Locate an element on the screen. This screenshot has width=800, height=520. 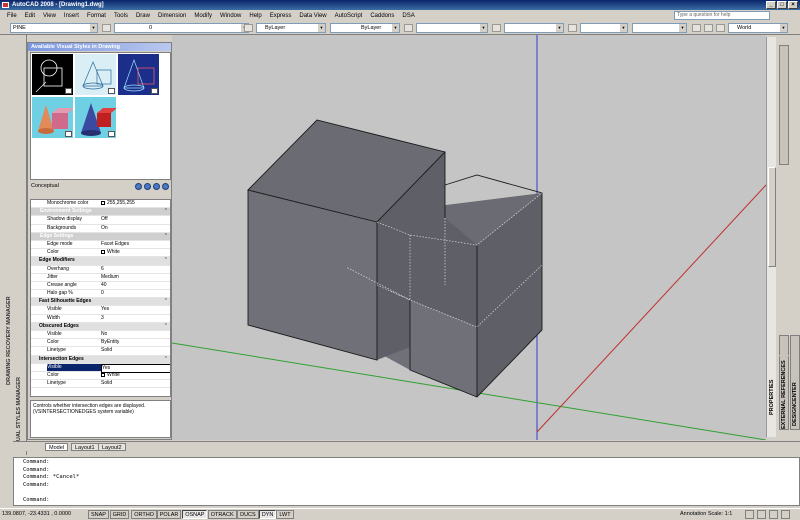
visual-styles-manager-tab: VISUAL STYLES MANAGER is located at coordinates (19, 413).